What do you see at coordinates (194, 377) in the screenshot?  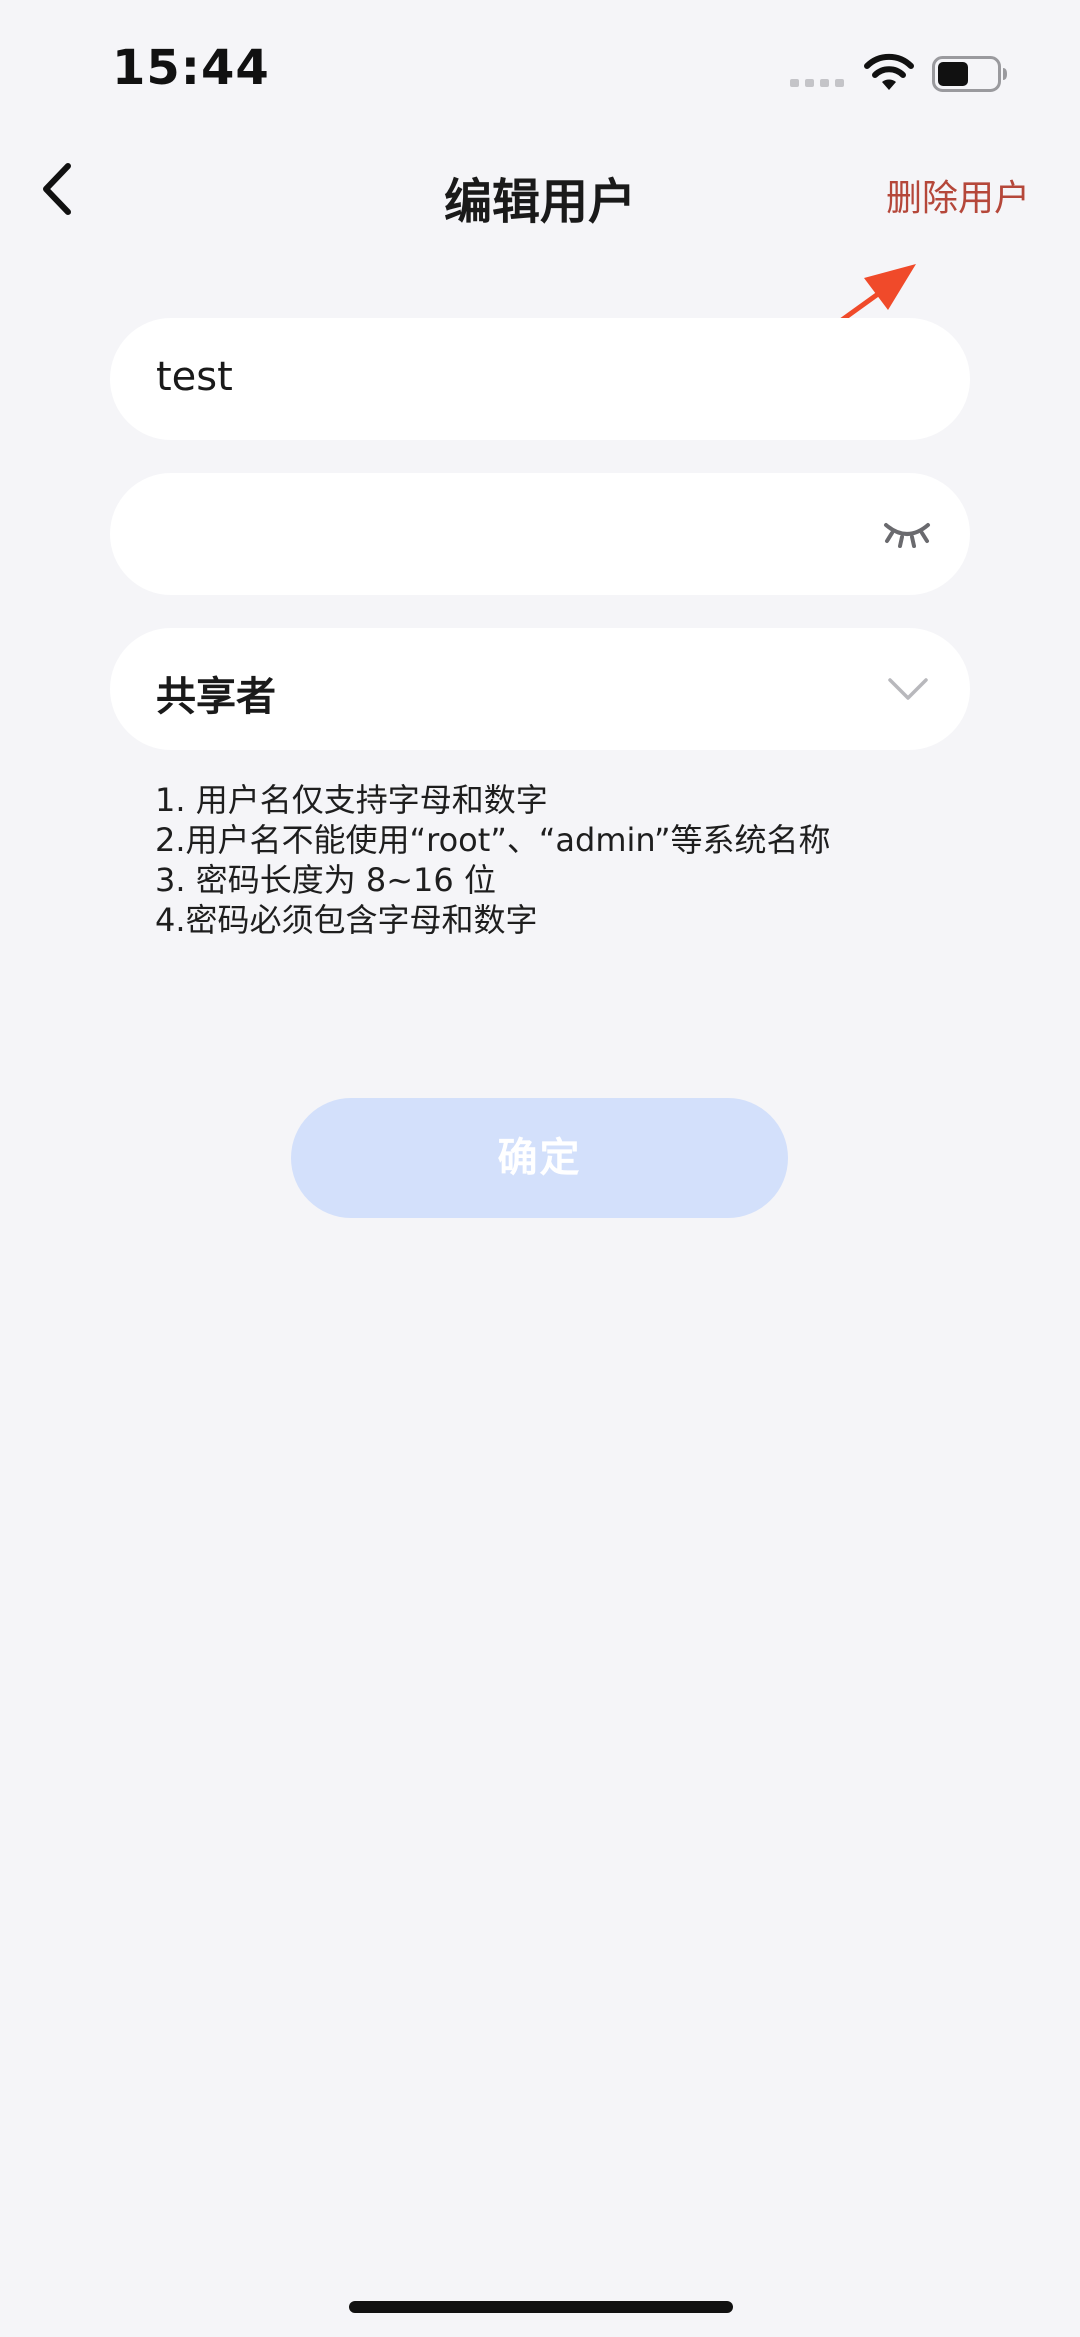 I see `username-value: test` at bounding box center [194, 377].